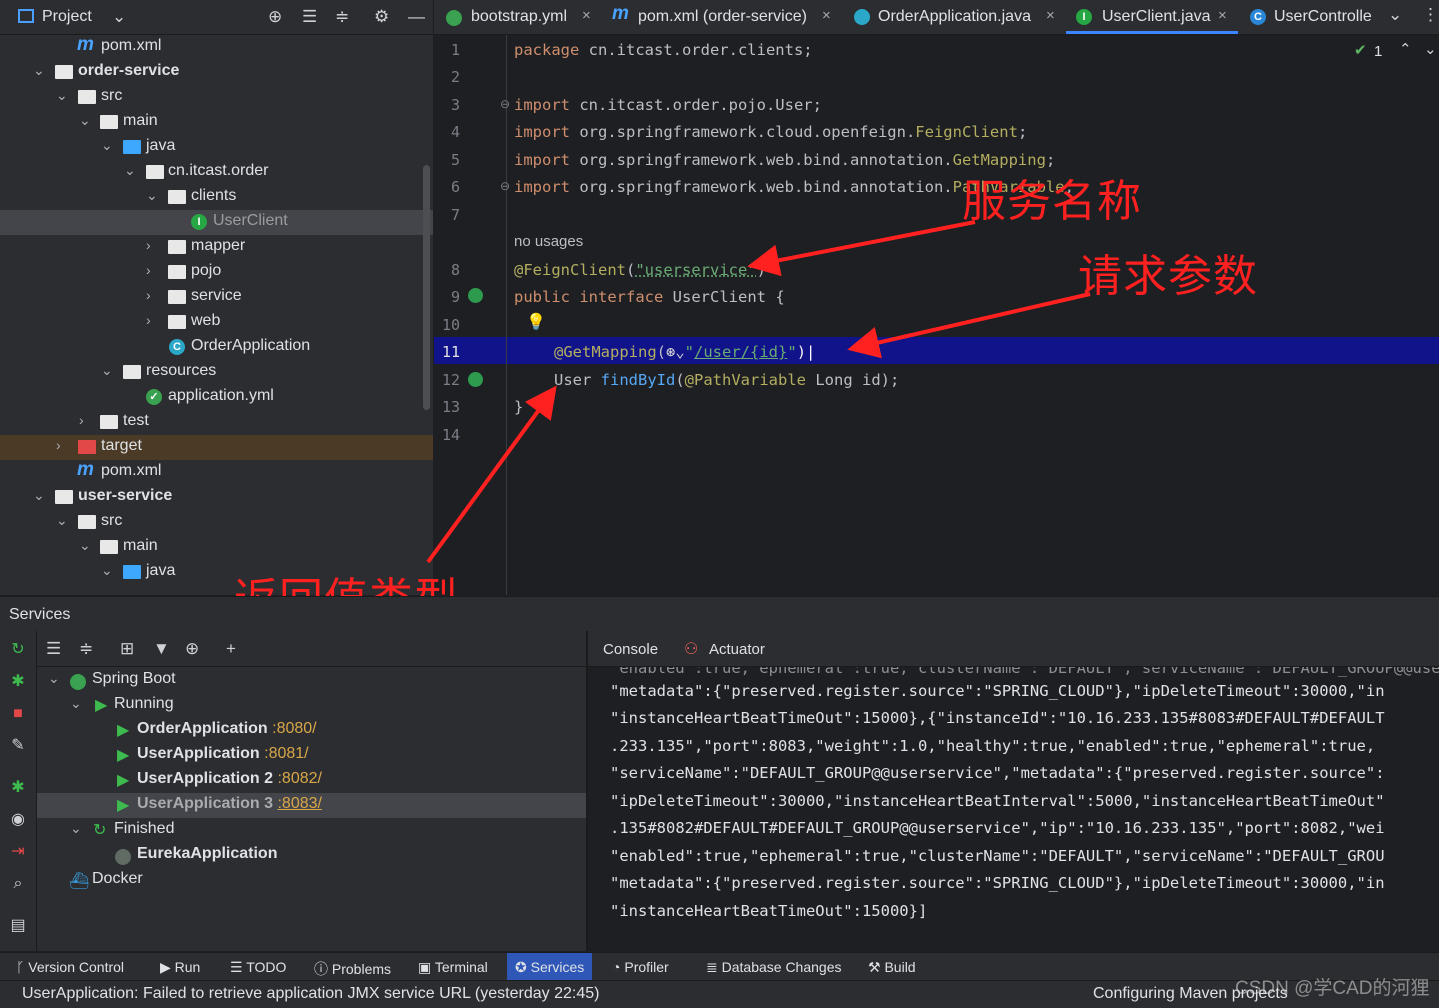 The width and height of the screenshot is (1439, 1008). Describe the element at coordinates (311, 880) in the screenshot. I see `service-group-docker: ⛴ Docker` at that location.